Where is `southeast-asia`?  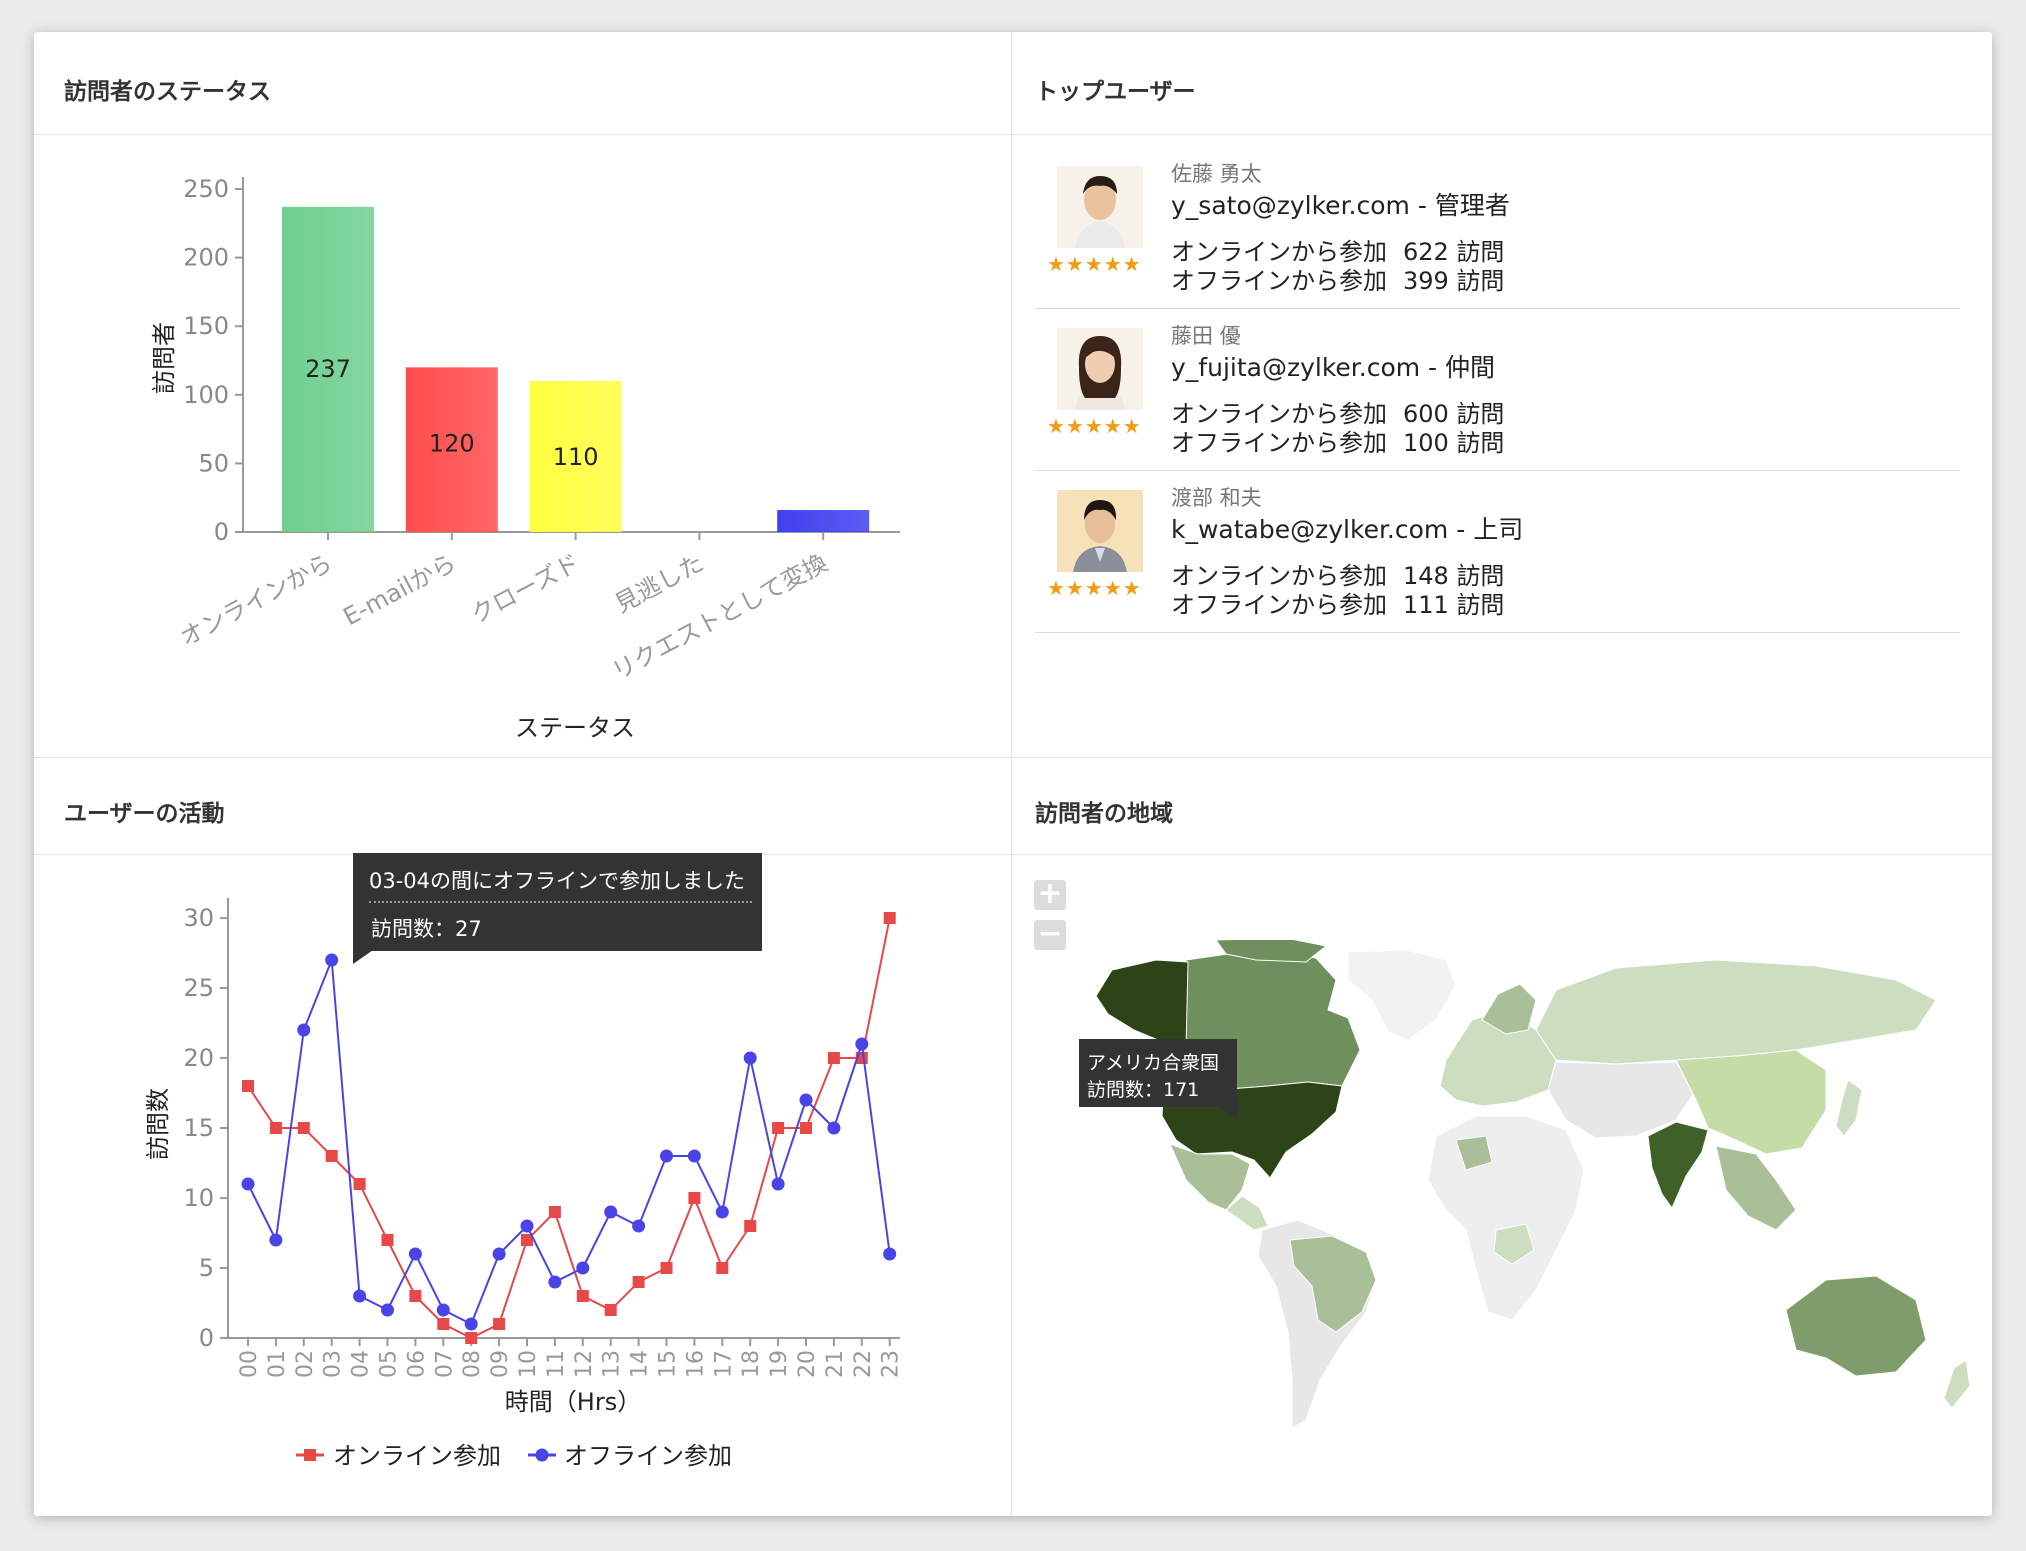 southeast-asia is located at coordinates (1756, 1188).